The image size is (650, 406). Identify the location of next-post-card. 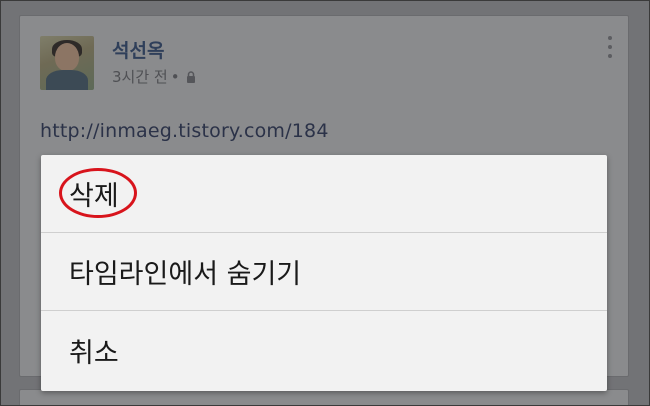
(324, 397).